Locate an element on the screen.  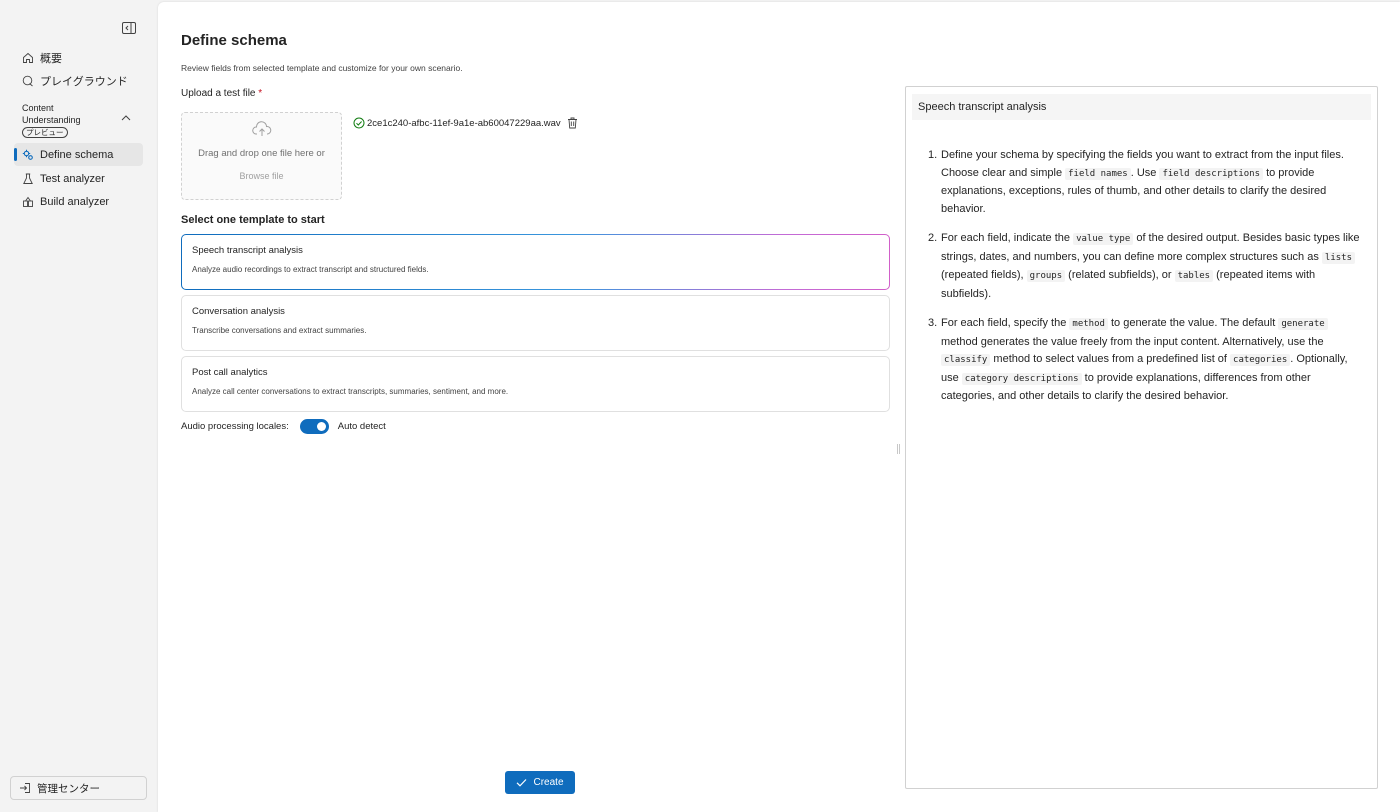
create-label: Create is located at coordinates (548, 782).